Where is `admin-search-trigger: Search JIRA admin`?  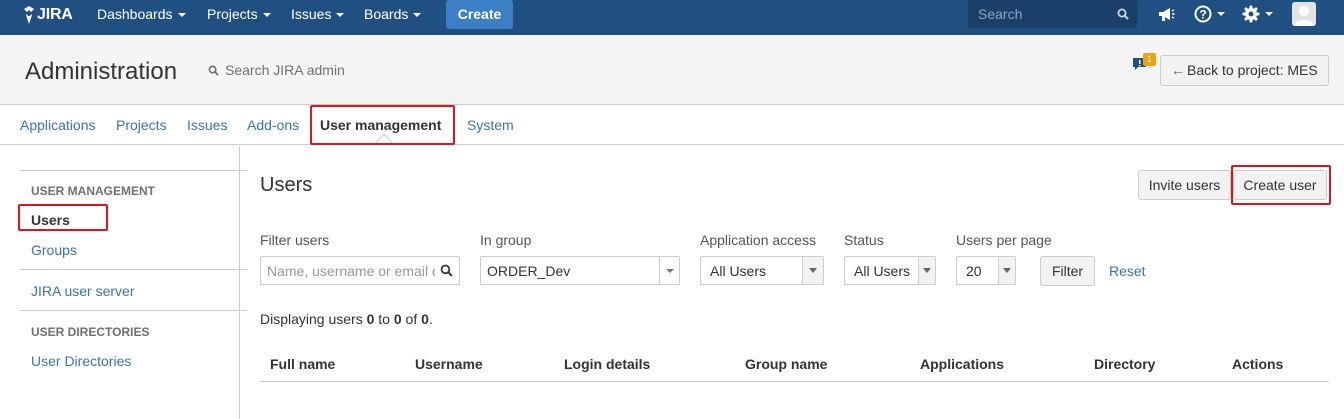
admin-search-trigger: Search JIRA admin is located at coordinates (276, 70).